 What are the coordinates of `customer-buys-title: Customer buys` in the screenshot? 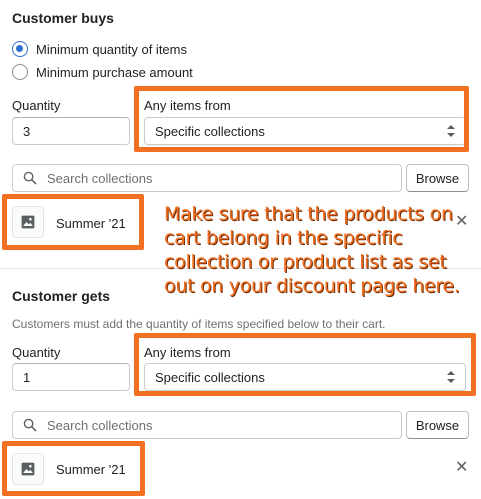 It's located at (63, 18).